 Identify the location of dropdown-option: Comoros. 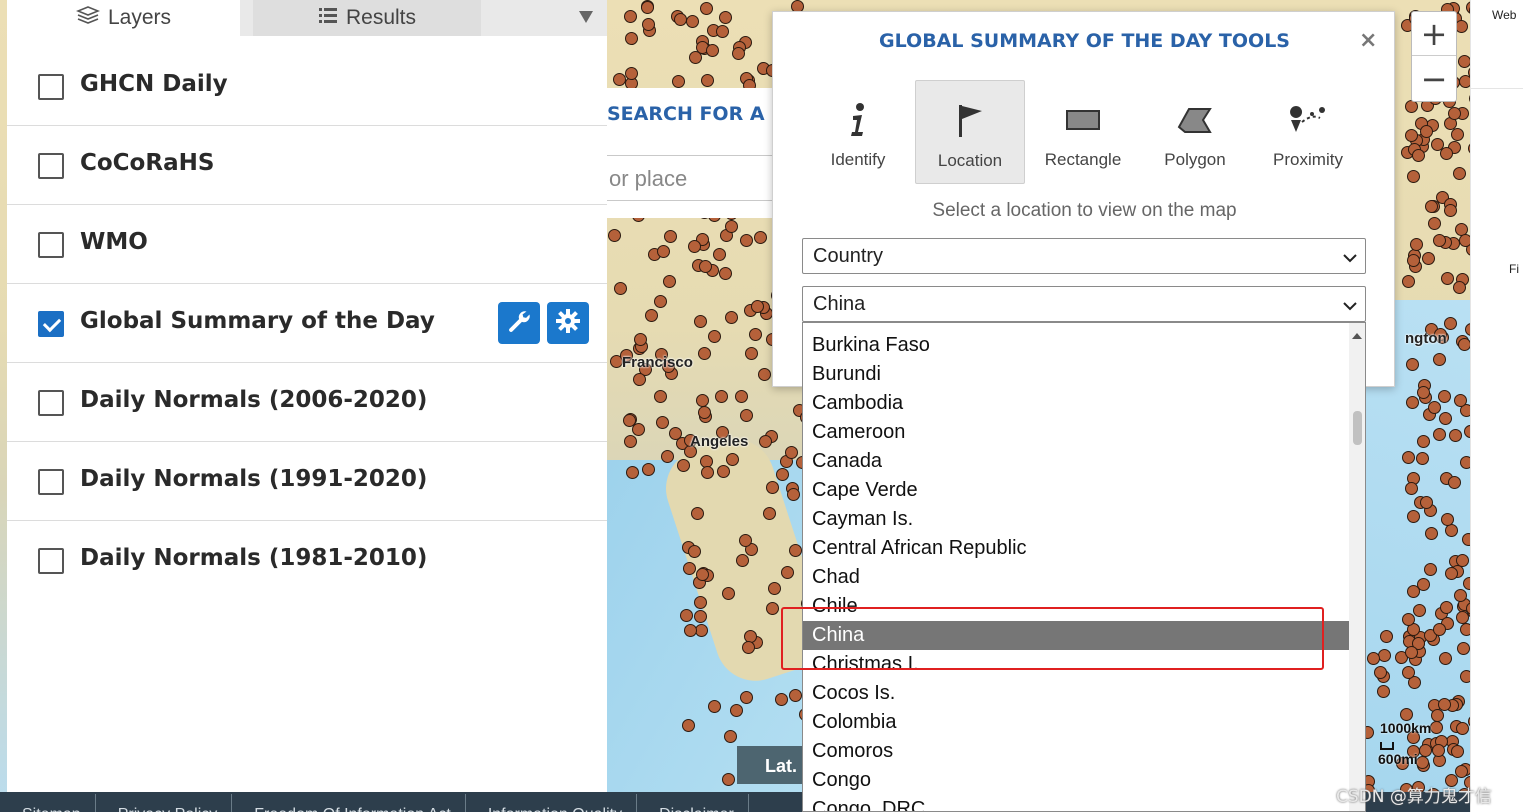
(1076, 751).